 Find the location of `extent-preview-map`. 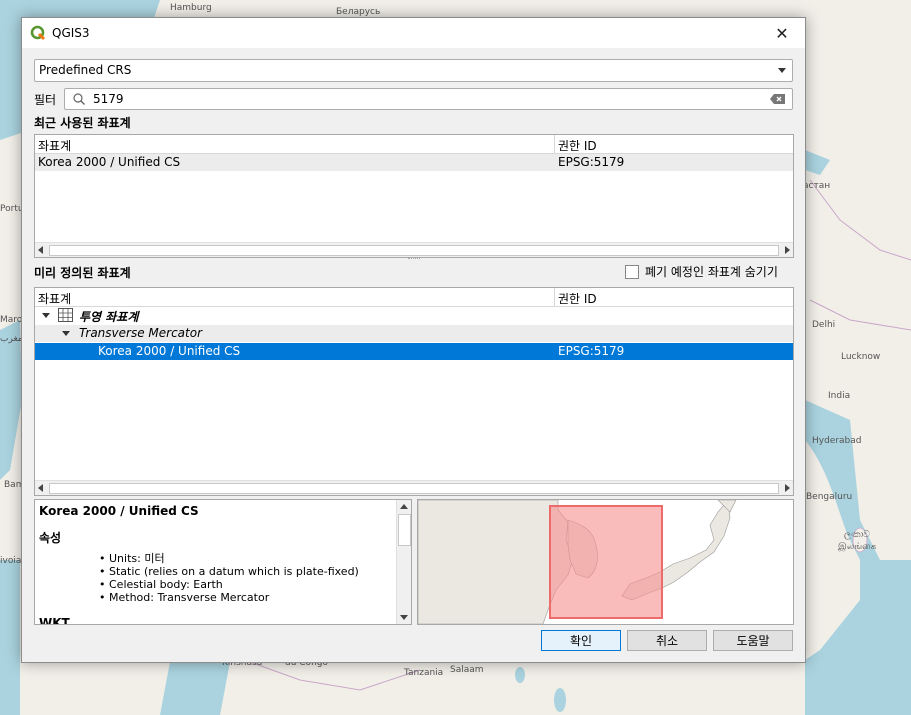

extent-preview-map is located at coordinates (605, 562).